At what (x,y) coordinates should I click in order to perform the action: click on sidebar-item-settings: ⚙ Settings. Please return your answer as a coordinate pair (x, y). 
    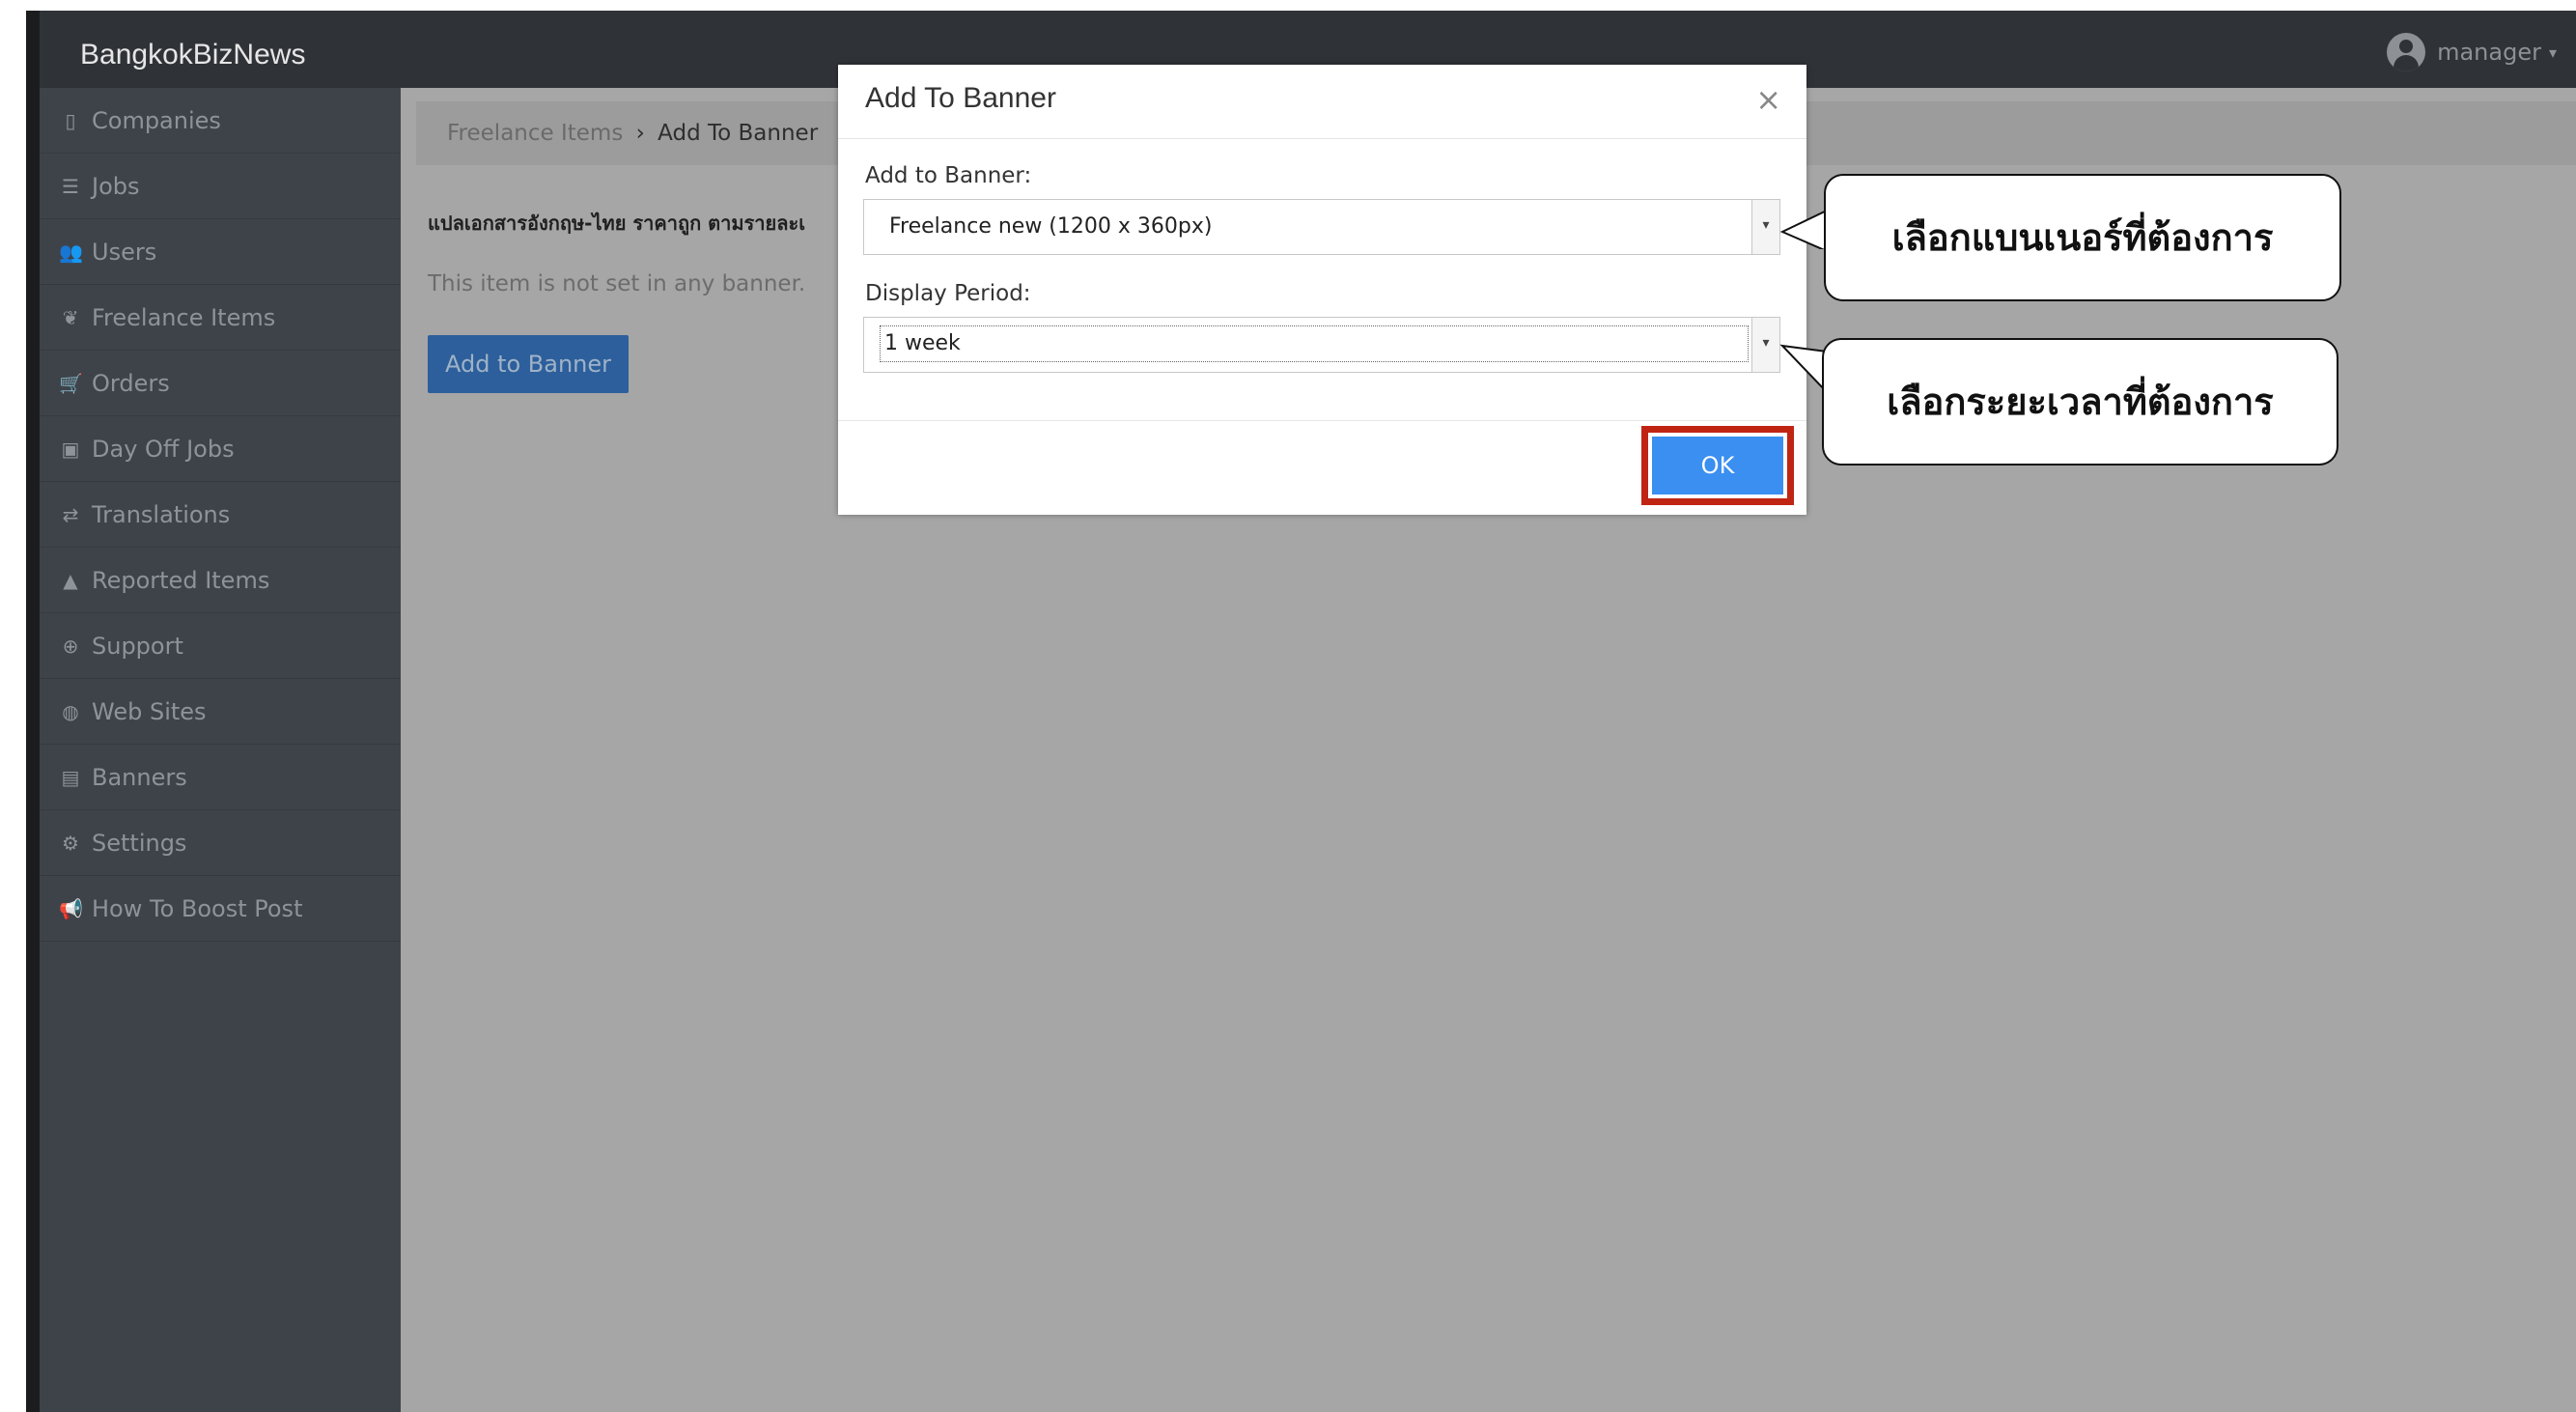
    Looking at the image, I should click on (221, 843).